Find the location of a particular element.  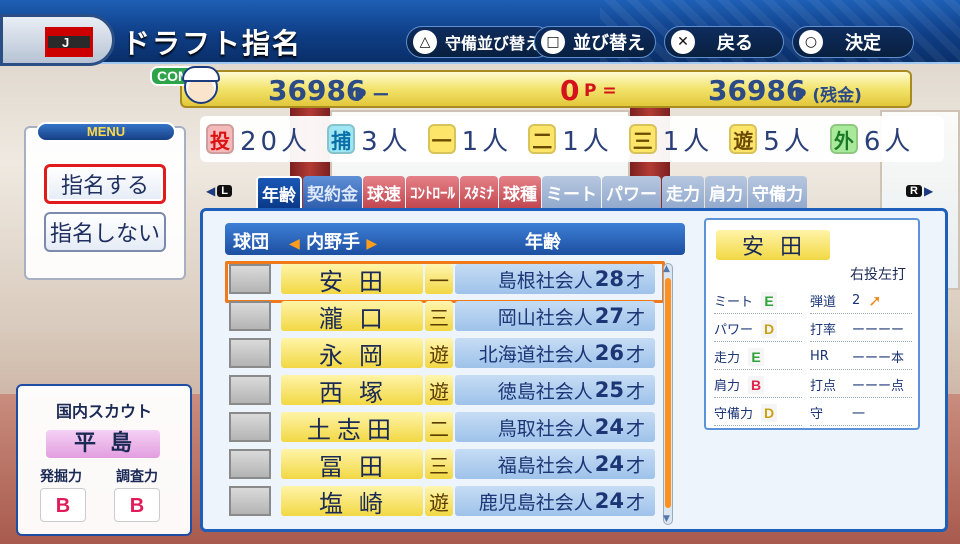

detail-stat-row: 走力 E is located at coordinates (758, 357).